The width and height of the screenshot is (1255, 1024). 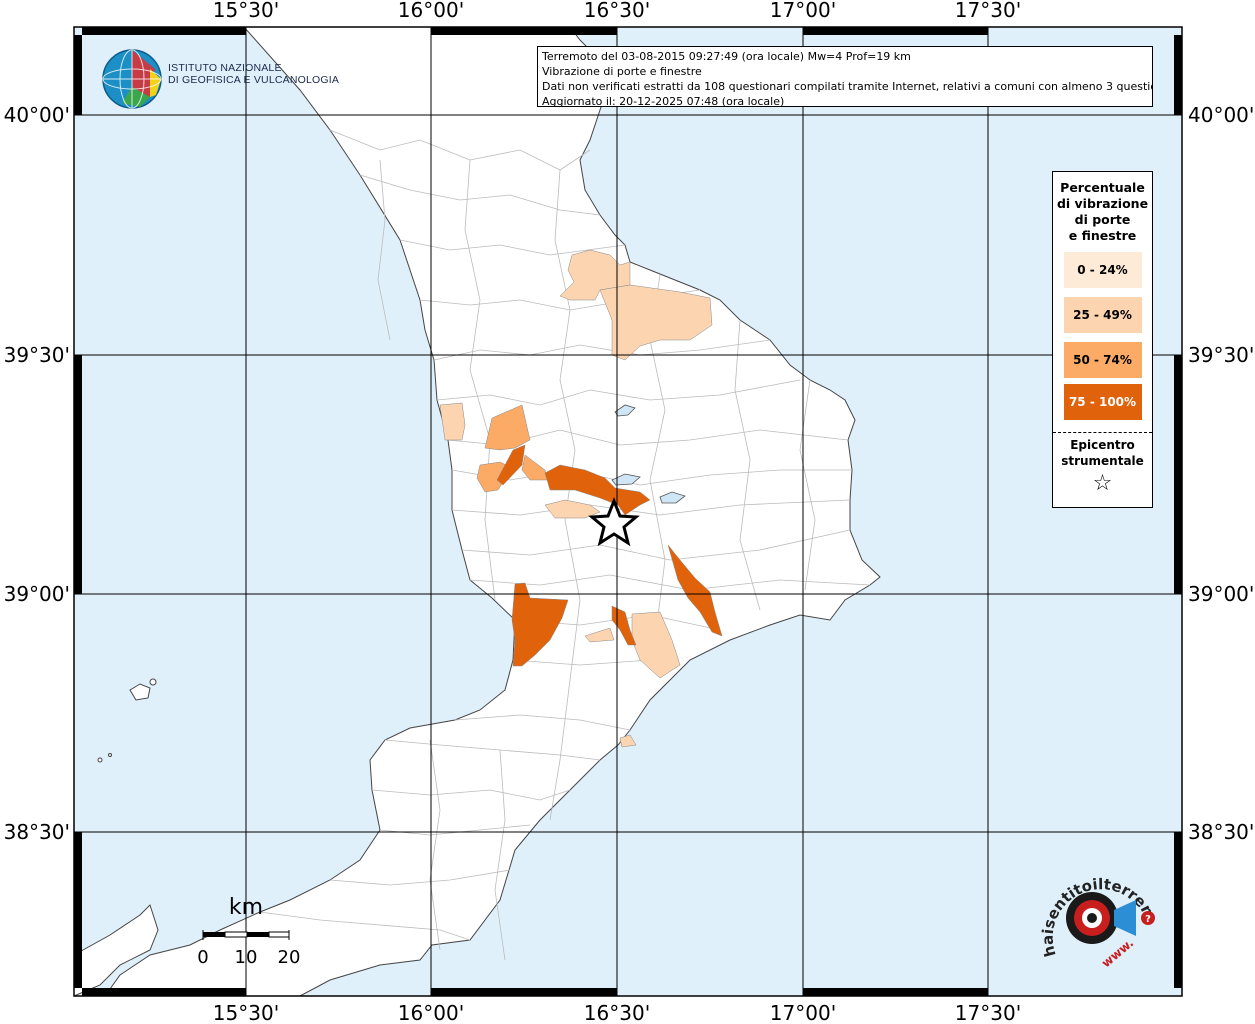 What do you see at coordinates (37, 473) in the screenshot?
I see `lat-labels-left: 40°00' 39°30' 39°00' 38°30'` at bounding box center [37, 473].